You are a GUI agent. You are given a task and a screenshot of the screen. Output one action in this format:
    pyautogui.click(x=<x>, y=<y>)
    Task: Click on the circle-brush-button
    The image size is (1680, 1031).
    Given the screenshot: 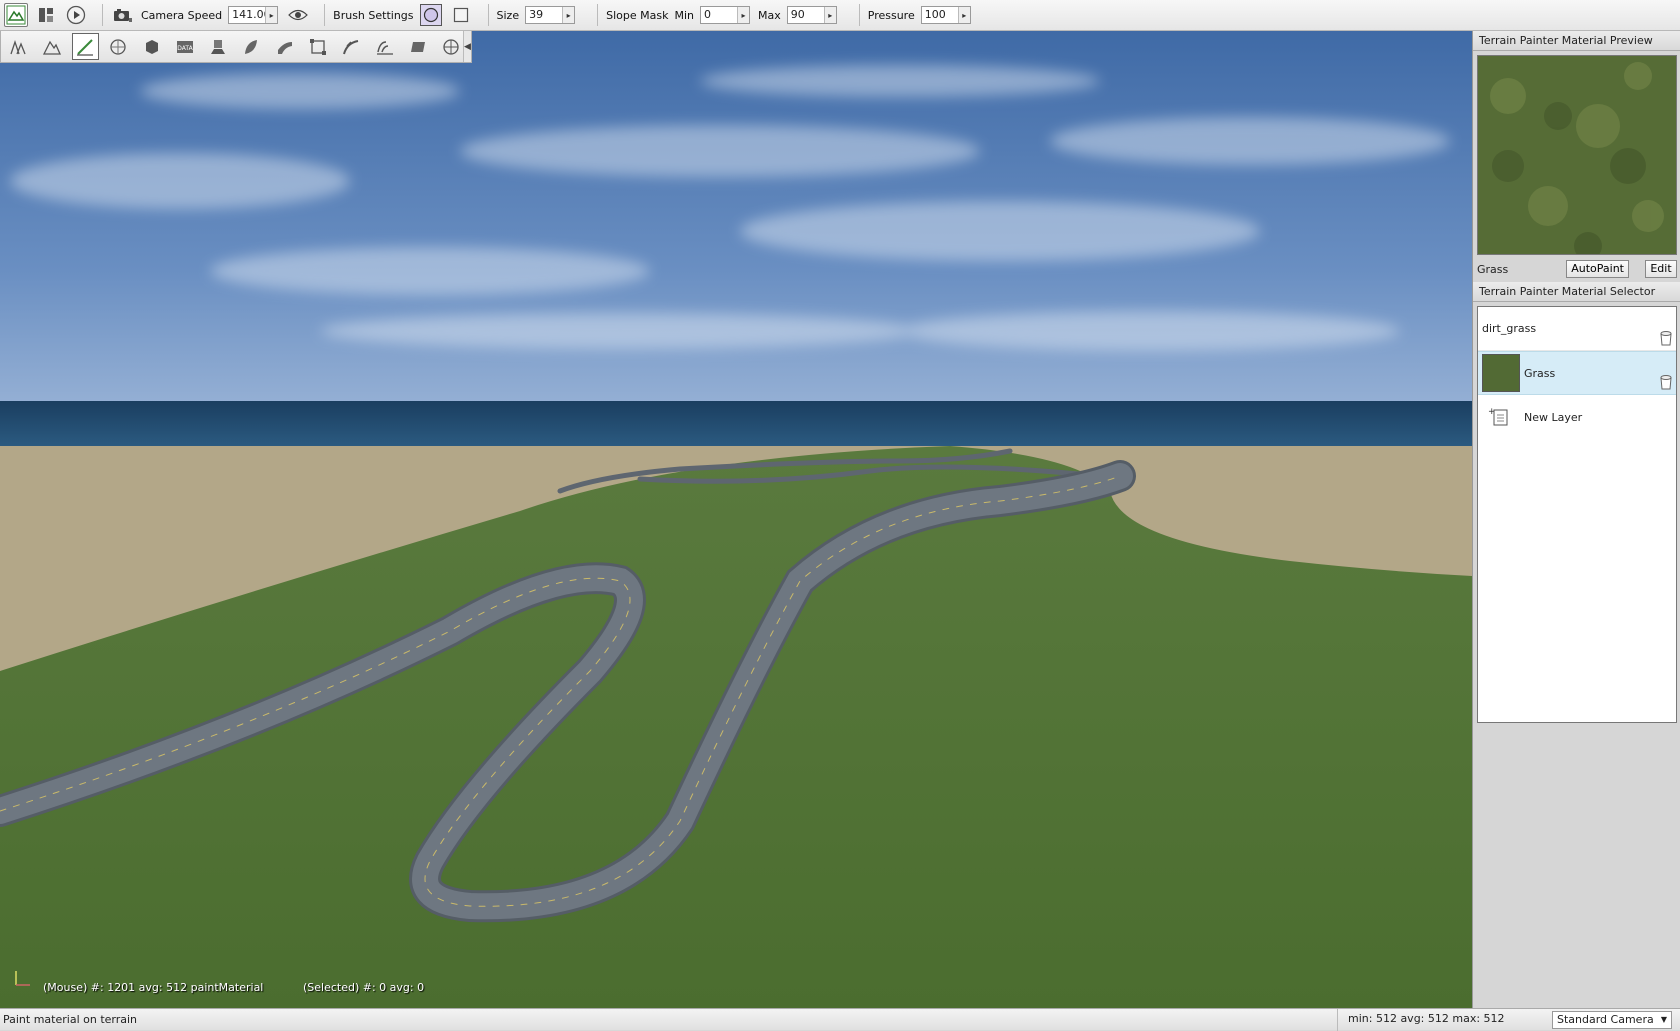 What is the action you would take?
    pyautogui.click(x=430, y=15)
    